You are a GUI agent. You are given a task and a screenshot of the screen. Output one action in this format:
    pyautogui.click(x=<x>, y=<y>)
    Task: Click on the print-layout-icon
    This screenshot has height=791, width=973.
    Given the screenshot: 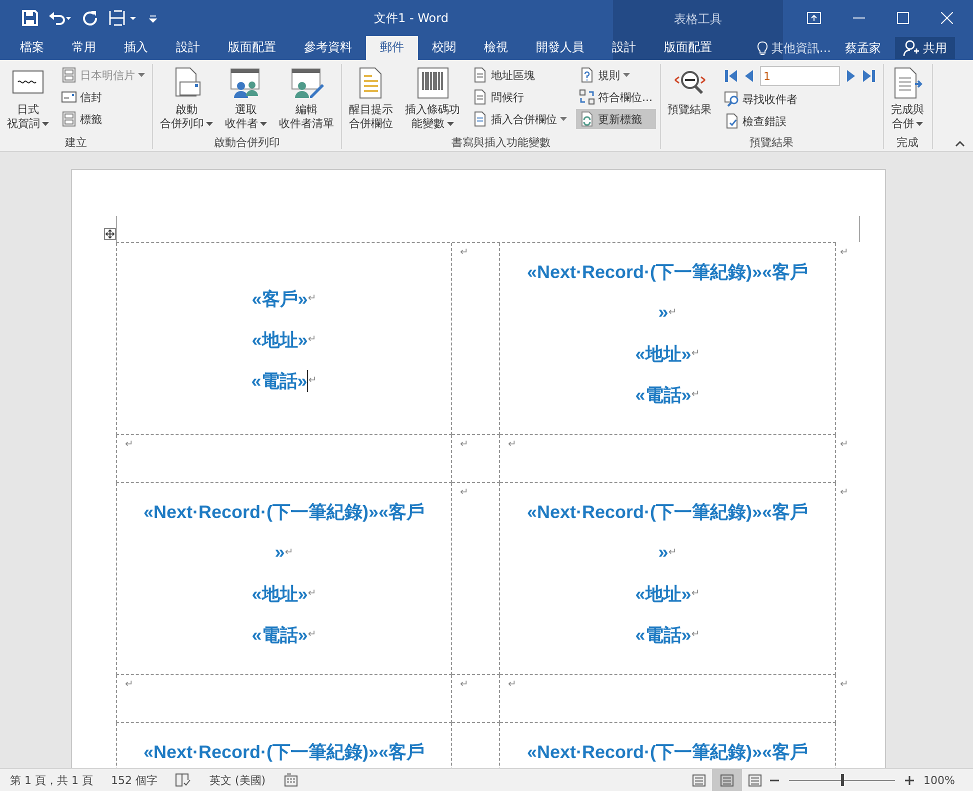 What is the action you would take?
    pyautogui.click(x=727, y=780)
    